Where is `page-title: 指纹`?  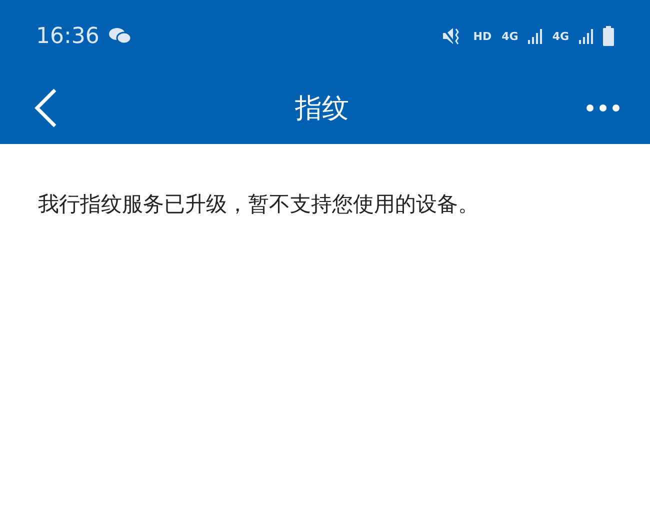
page-title: 指纹 is located at coordinates (322, 109).